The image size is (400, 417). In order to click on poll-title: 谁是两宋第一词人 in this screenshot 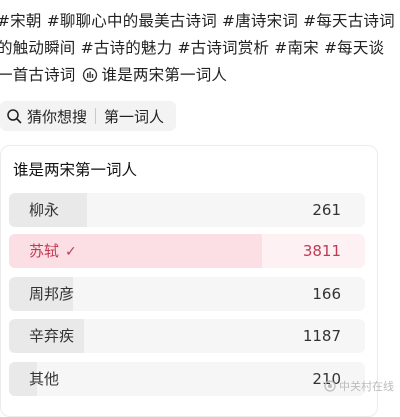, I will do `click(75, 170)`.